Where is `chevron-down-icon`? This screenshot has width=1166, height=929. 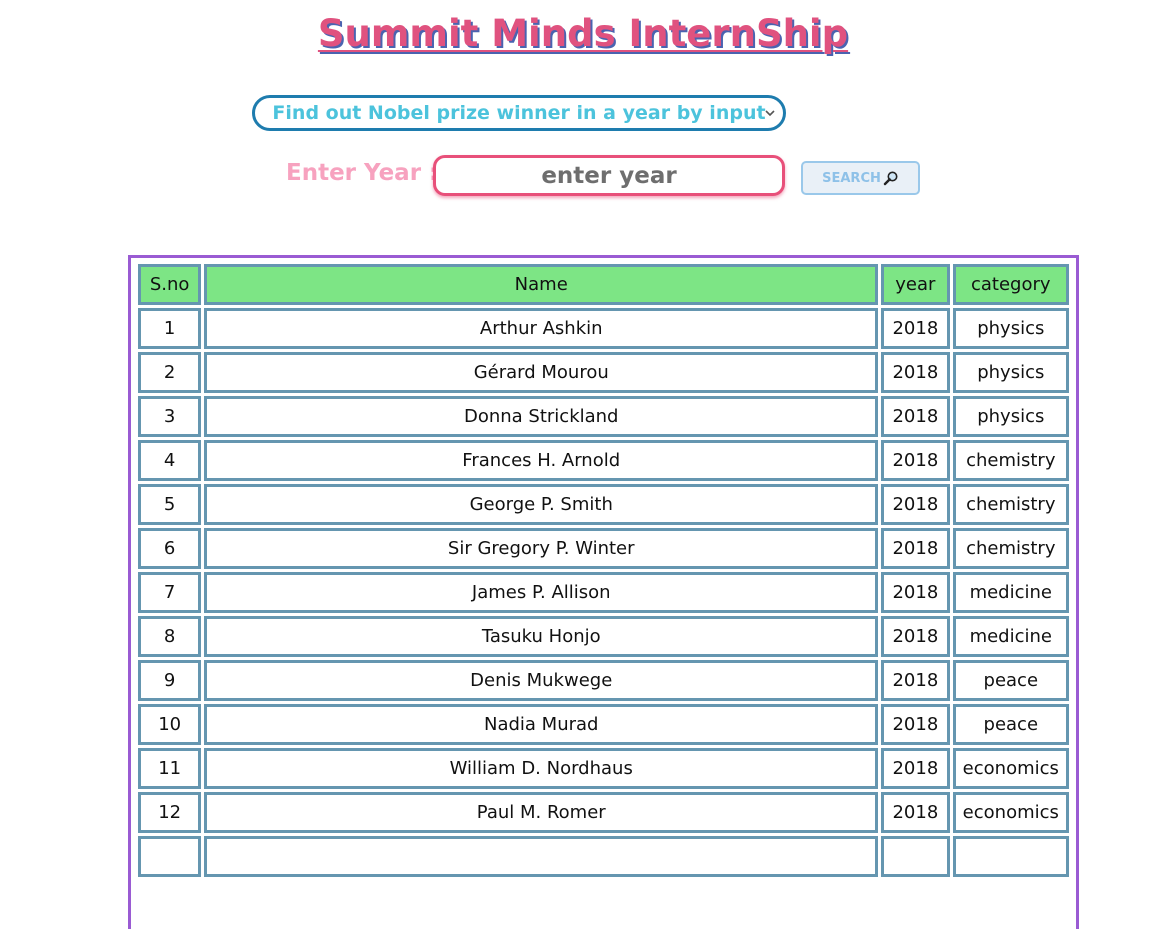 chevron-down-icon is located at coordinates (770, 113).